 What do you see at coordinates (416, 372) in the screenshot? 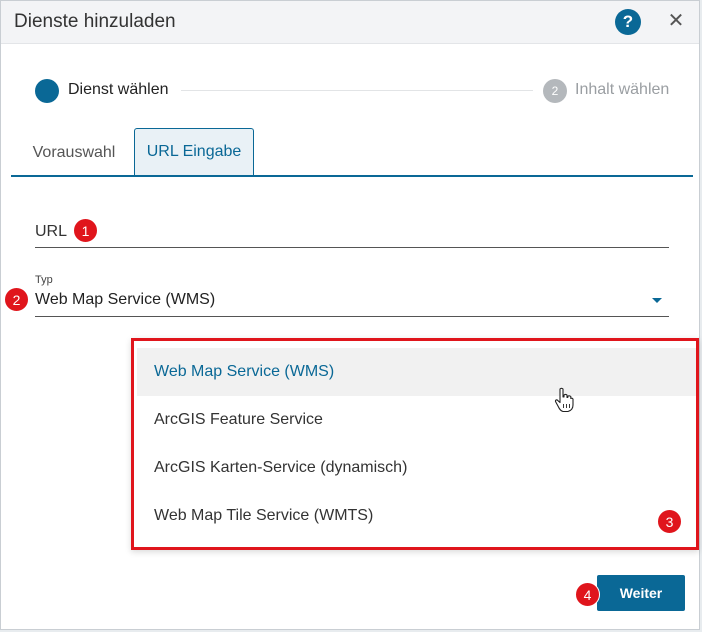
I see `dropdown-option-wms: Web Map Service (WMS)` at bounding box center [416, 372].